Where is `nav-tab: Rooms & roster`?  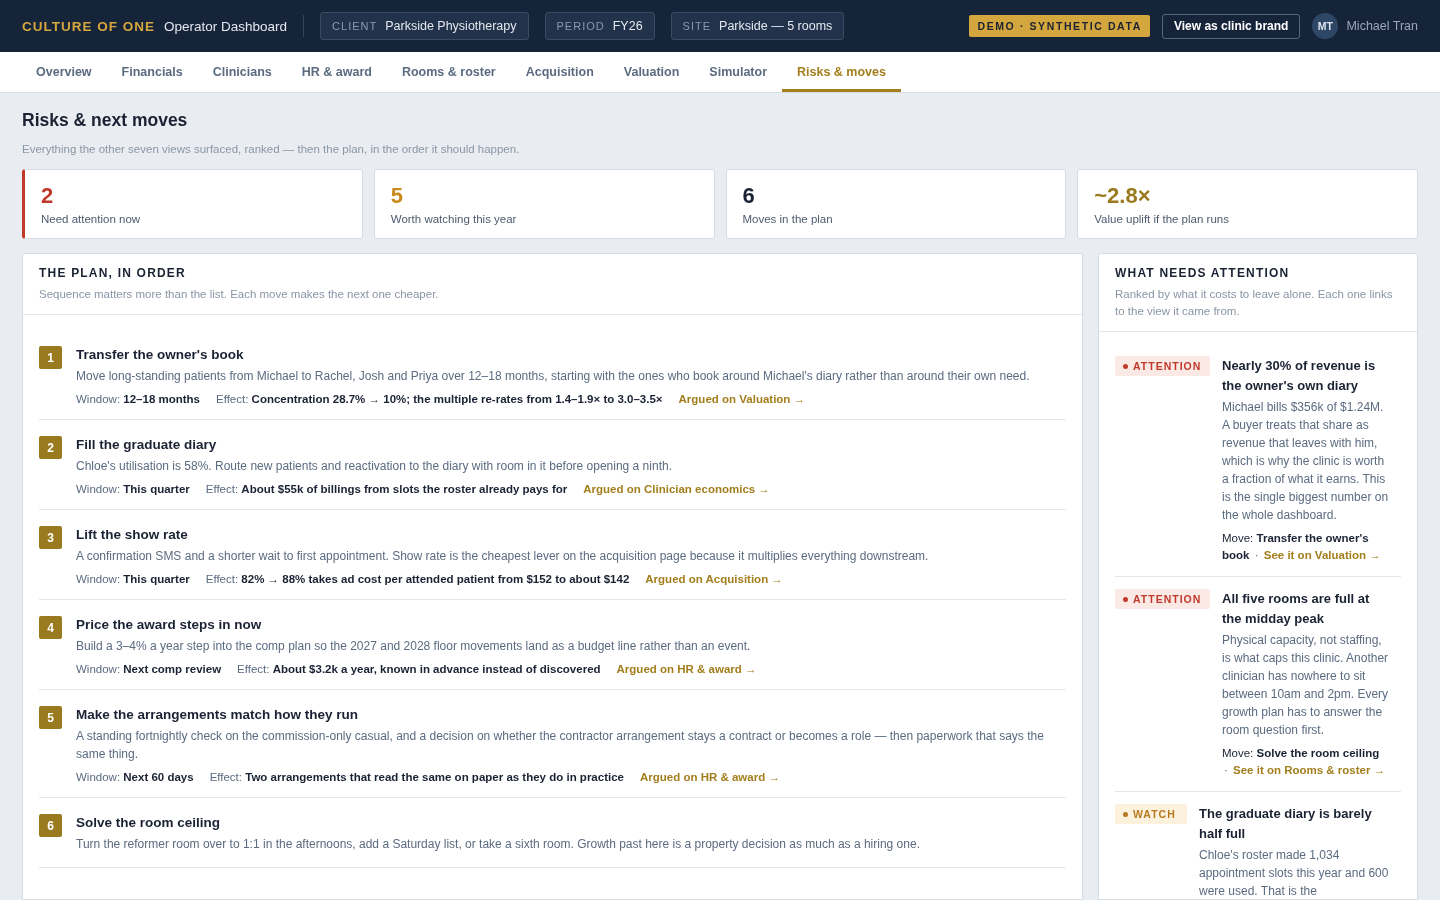
nav-tab: Rooms & roster is located at coordinates (448, 72).